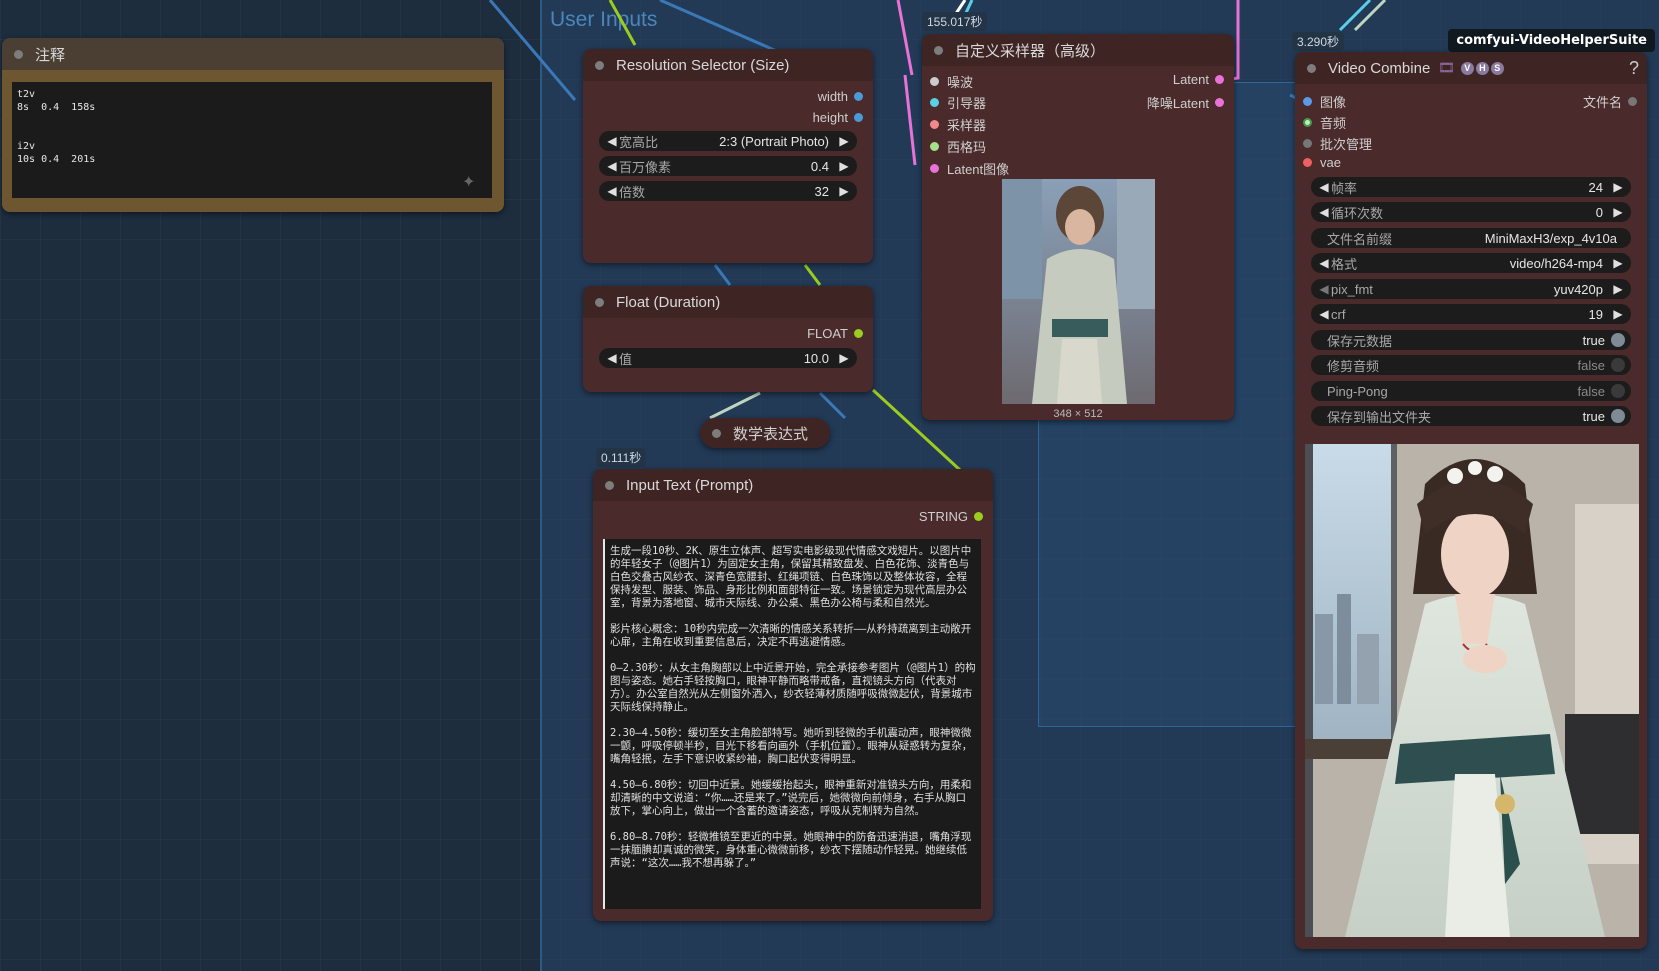 Image resolution: width=1659 pixels, height=971 pixels. I want to click on input-images: 图像, so click(1324, 101).